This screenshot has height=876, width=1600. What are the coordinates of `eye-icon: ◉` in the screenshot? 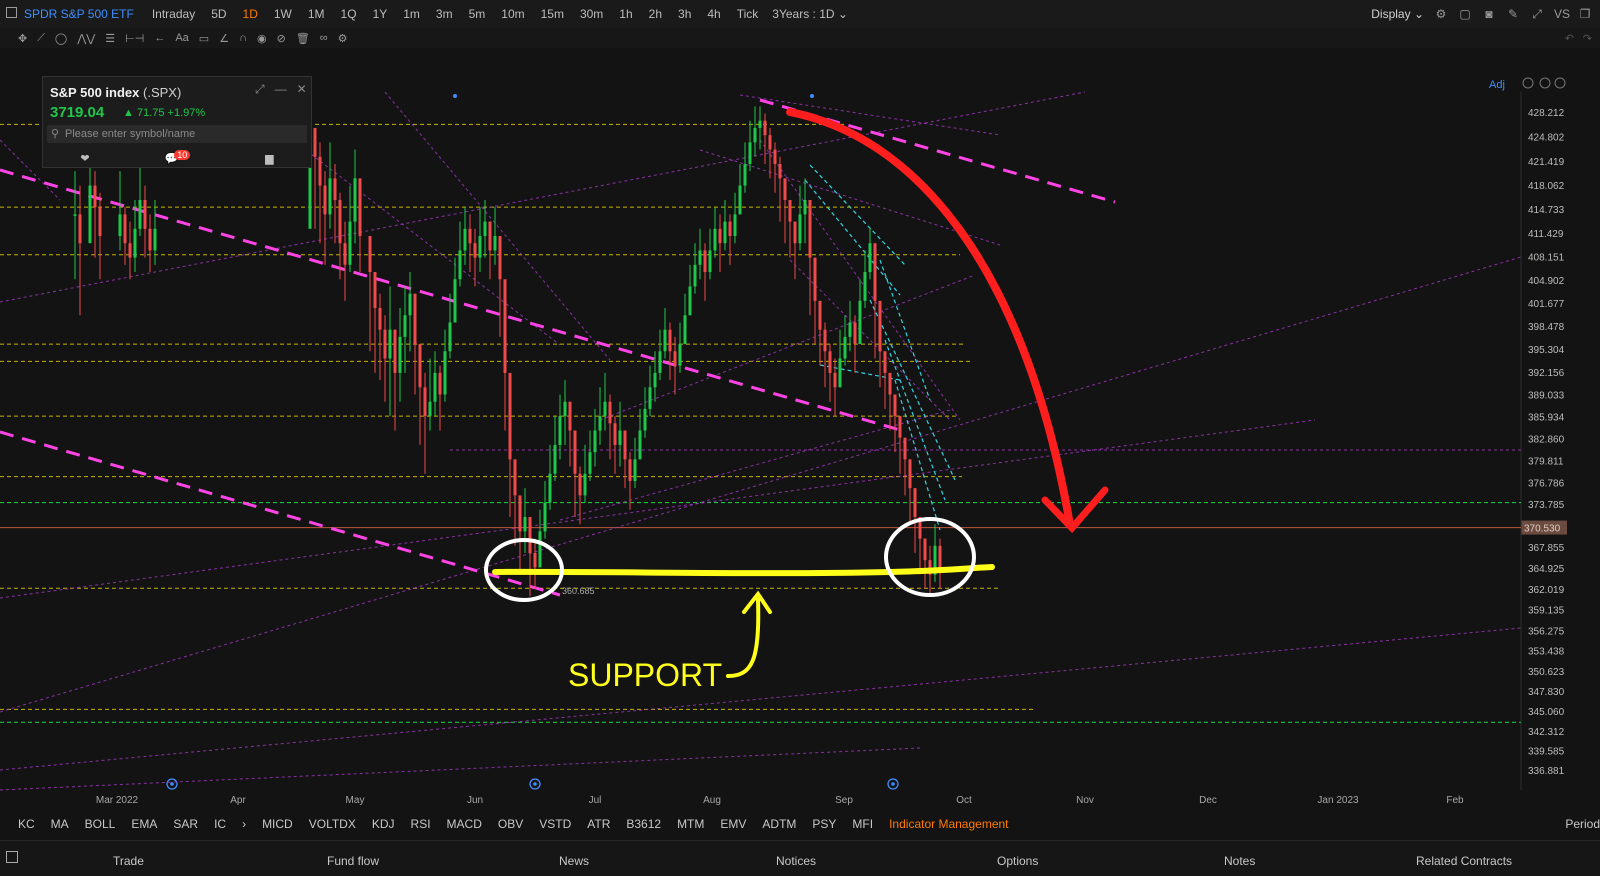 It's located at (262, 38).